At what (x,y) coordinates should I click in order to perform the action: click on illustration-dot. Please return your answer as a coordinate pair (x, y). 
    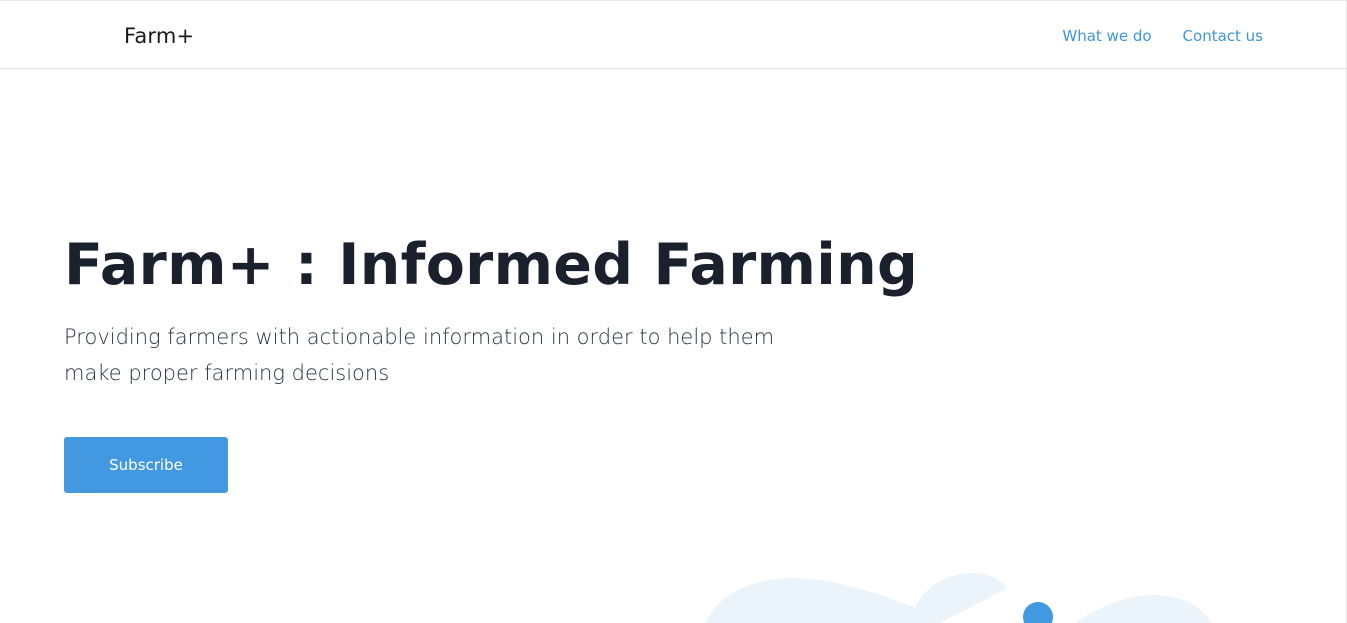
    Looking at the image, I should click on (1038, 612).